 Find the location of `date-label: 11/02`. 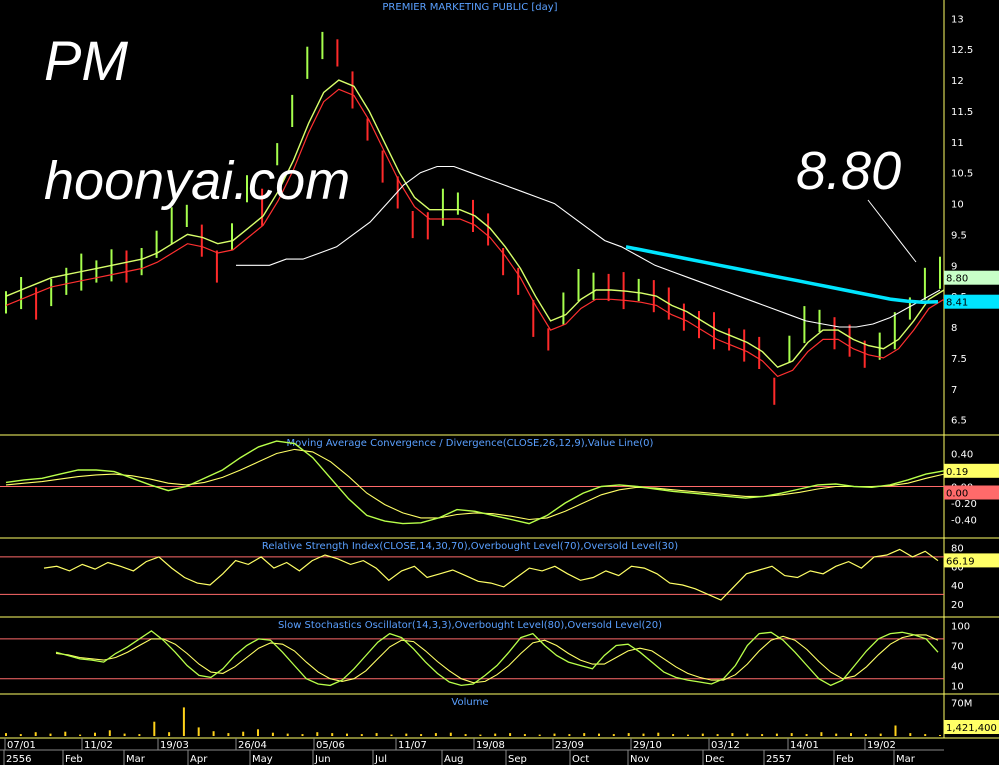

date-label: 11/02 is located at coordinates (98, 745).